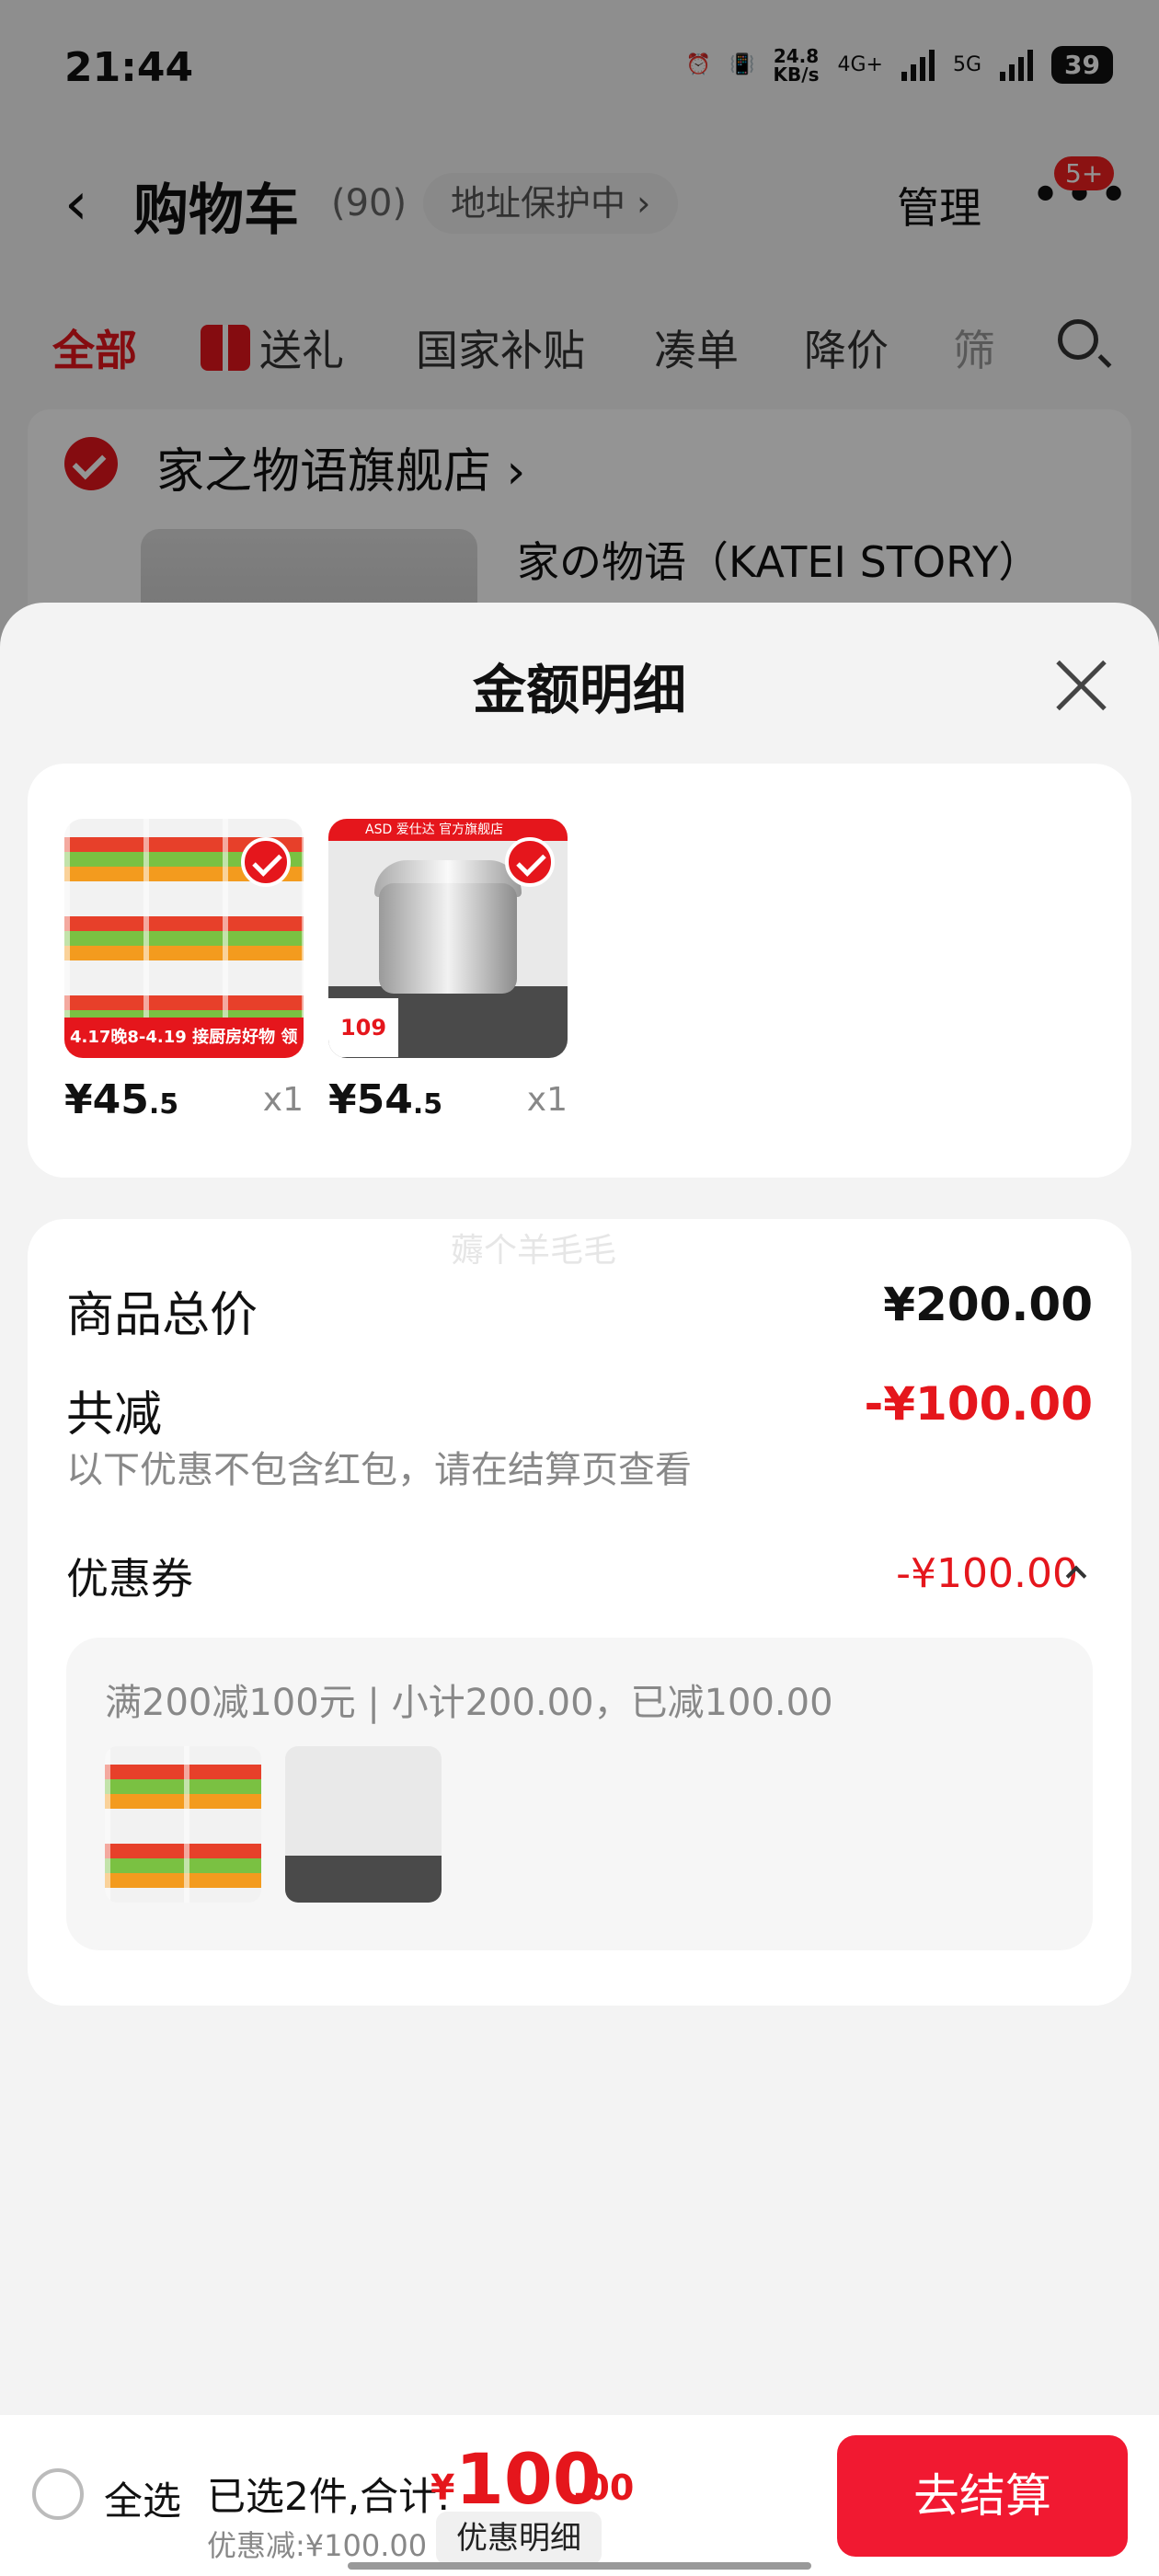 The image size is (1159, 2576). What do you see at coordinates (317, 2545) in the screenshot?
I see `saved-amount: 优惠减:¥100.00` at bounding box center [317, 2545].